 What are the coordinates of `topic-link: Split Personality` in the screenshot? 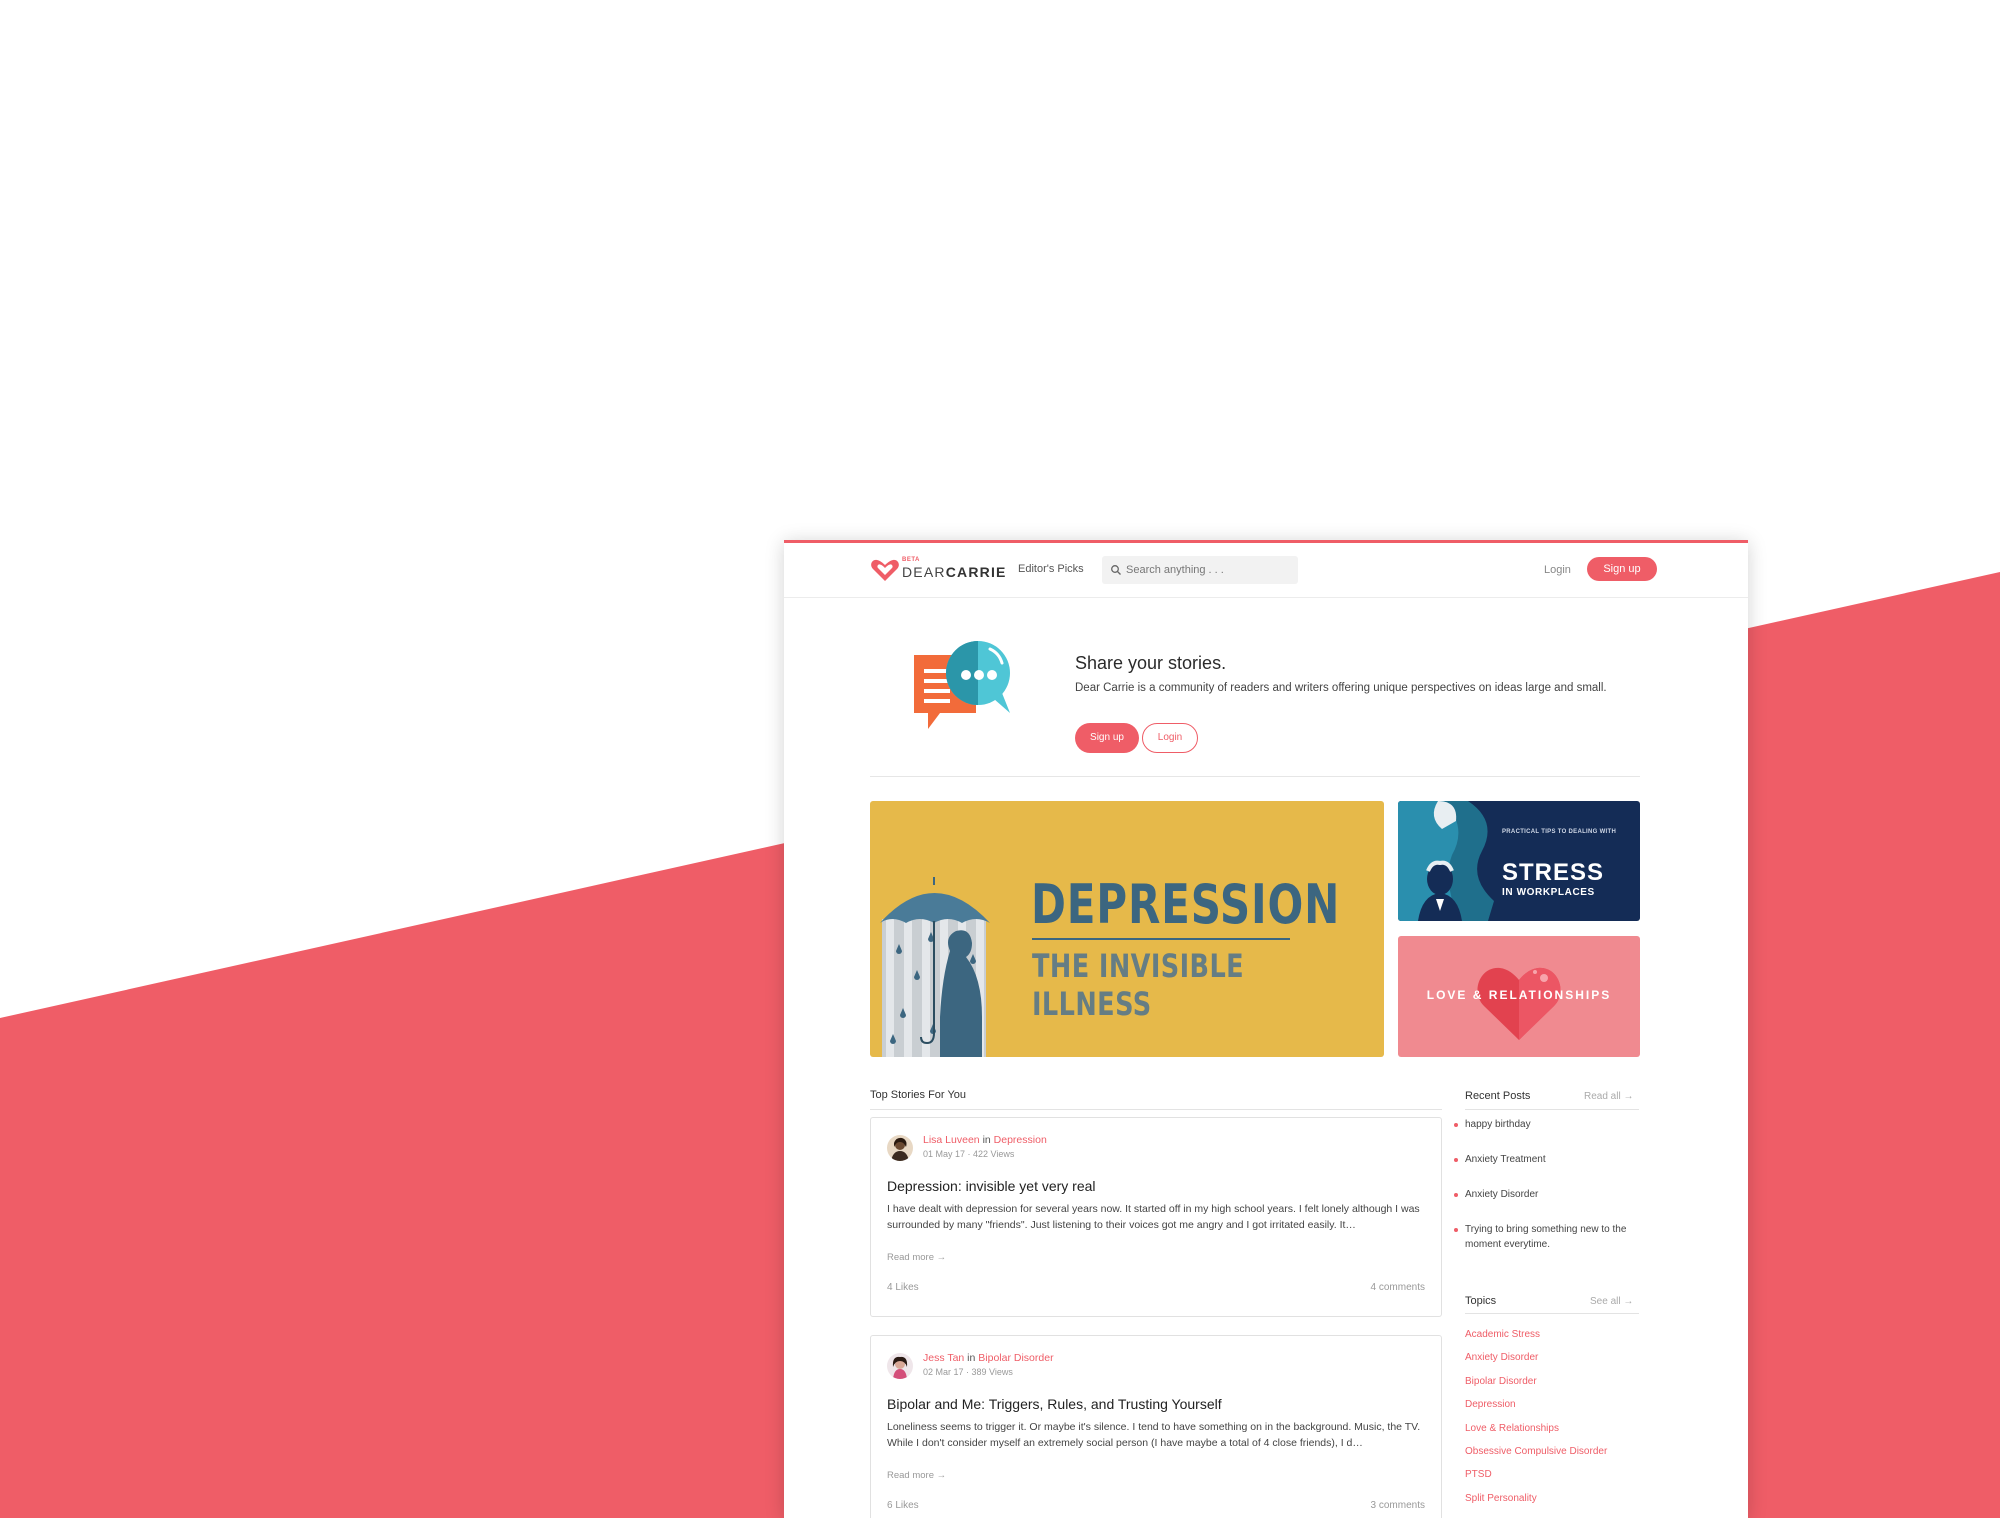 It's located at (1501, 1498).